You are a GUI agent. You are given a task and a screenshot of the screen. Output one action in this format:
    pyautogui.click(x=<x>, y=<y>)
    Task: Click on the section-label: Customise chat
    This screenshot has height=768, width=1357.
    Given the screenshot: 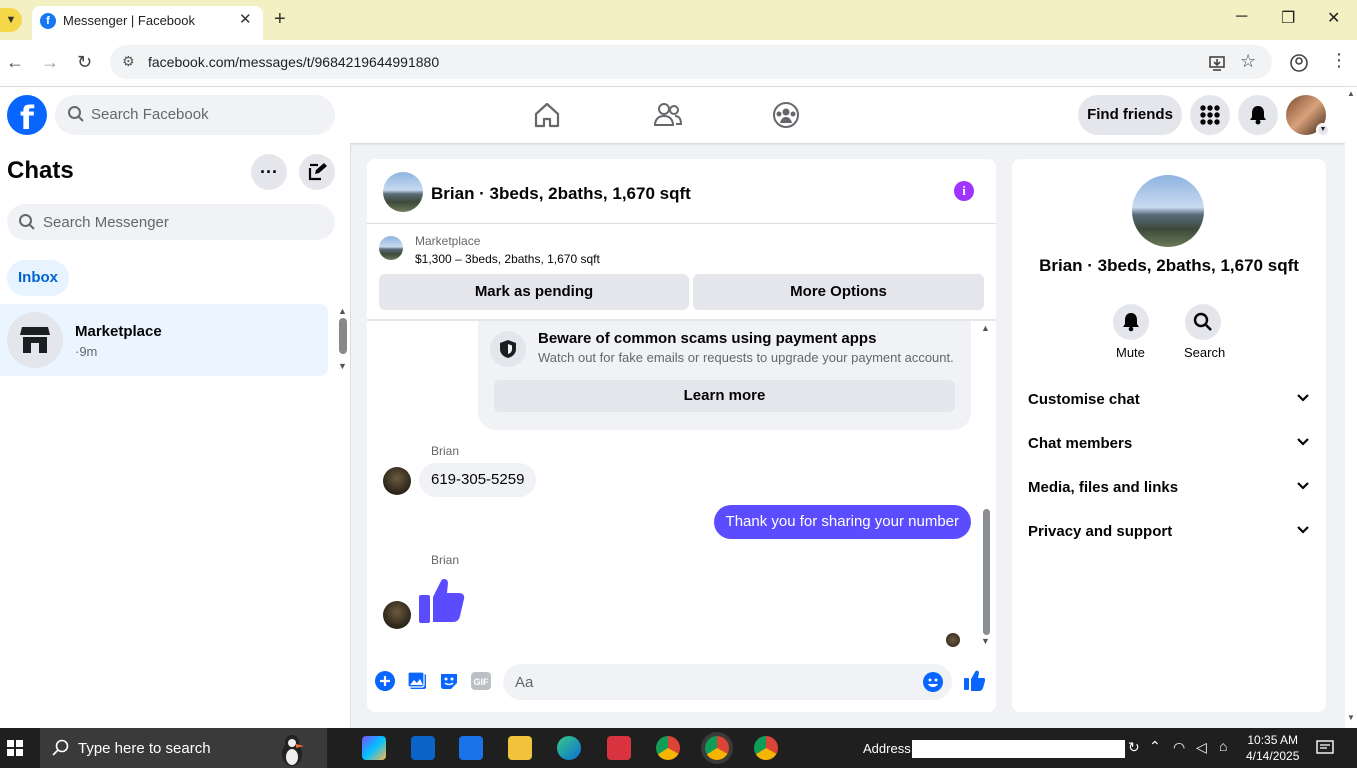 What is the action you would take?
    pyautogui.click(x=1084, y=399)
    